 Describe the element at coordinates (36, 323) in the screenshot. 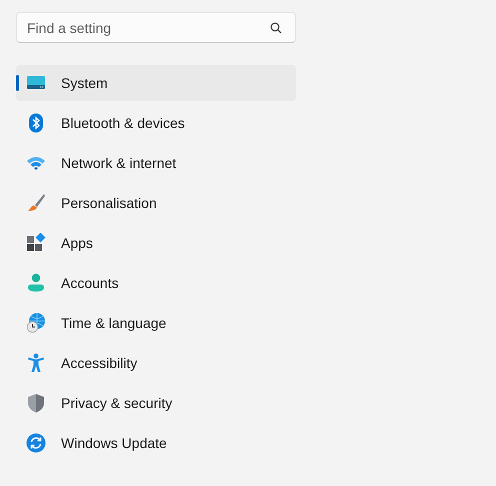

I see `globe-clock-icon` at that location.